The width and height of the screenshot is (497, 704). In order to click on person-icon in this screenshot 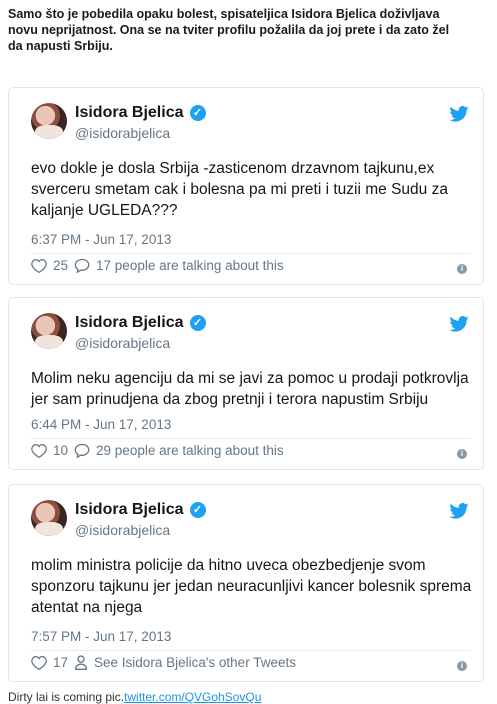, I will do `click(81, 662)`.